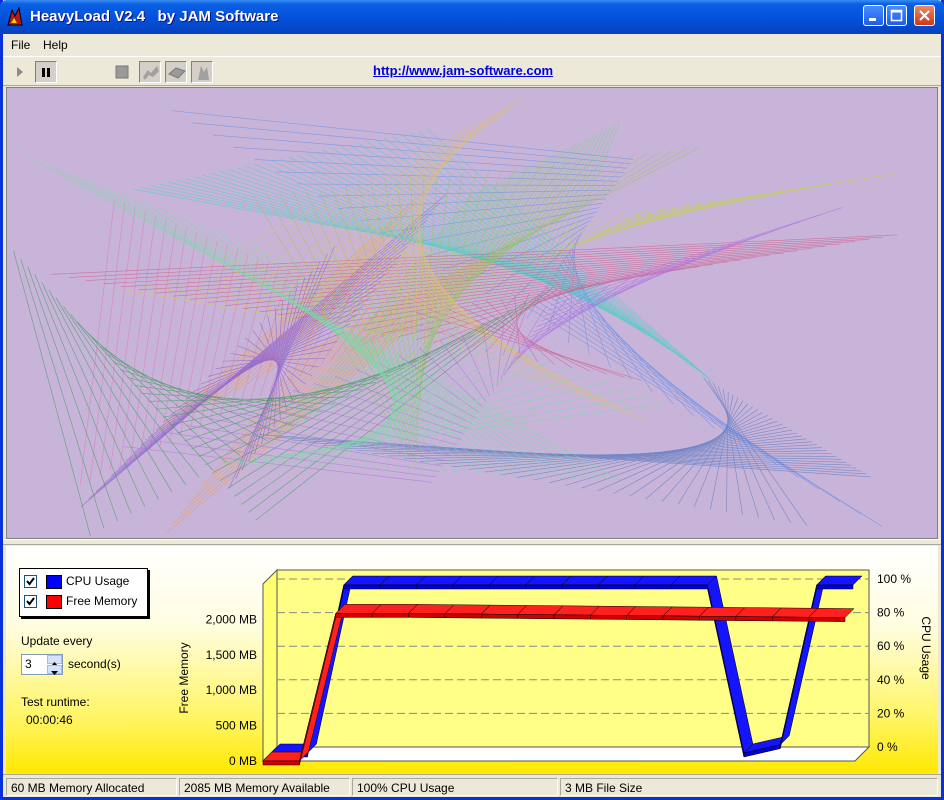  Describe the element at coordinates (891, 680) in the screenshot. I see `right-tick-label: 40 %` at that location.